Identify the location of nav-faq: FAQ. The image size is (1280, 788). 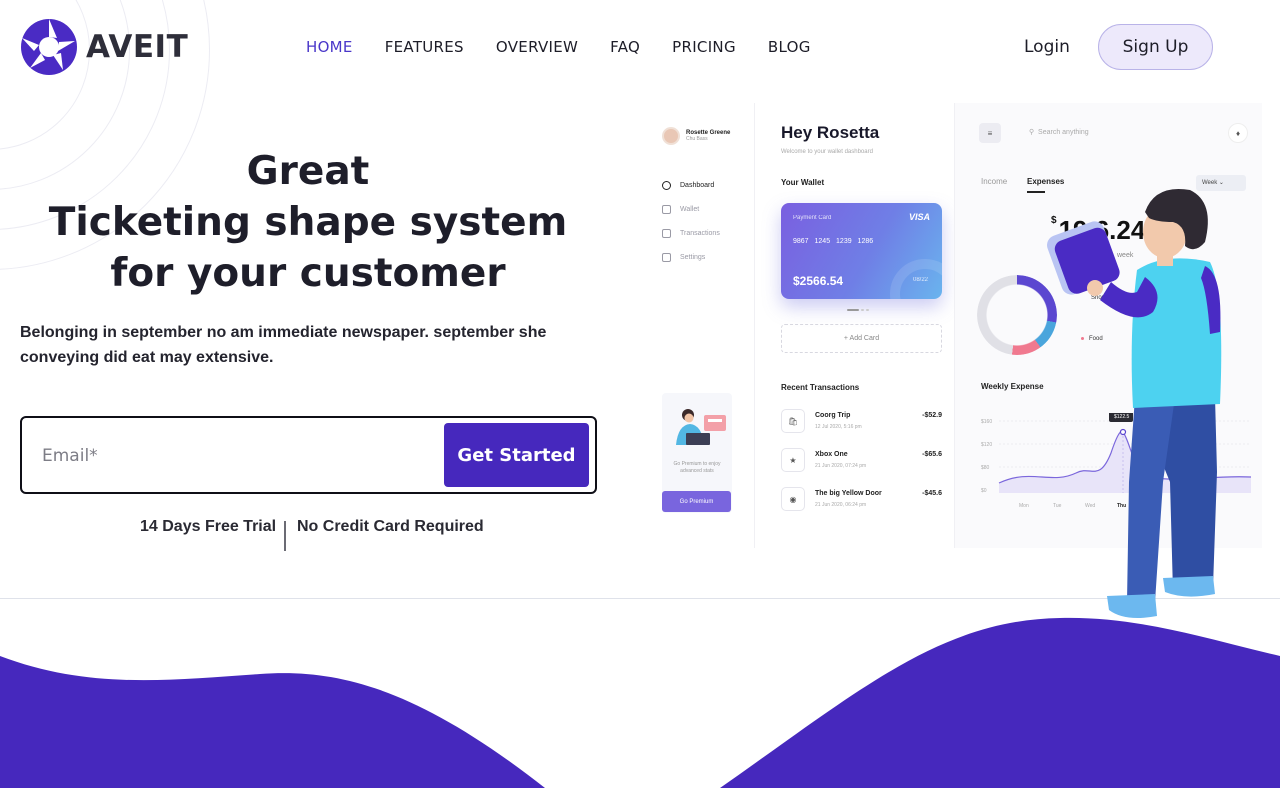
(625, 47).